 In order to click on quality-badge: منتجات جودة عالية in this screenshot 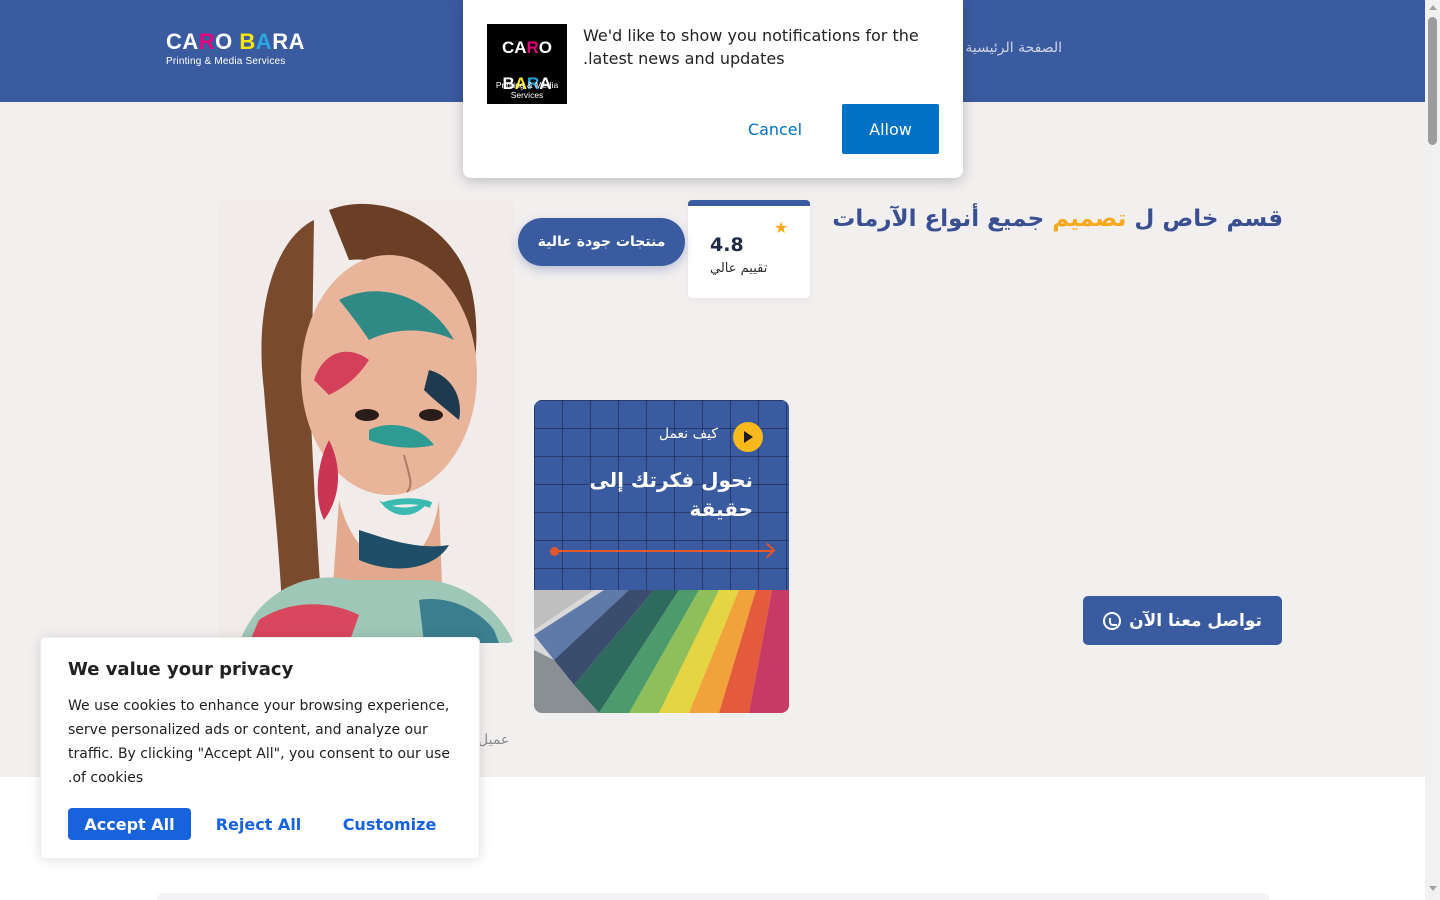, I will do `click(601, 242)`.